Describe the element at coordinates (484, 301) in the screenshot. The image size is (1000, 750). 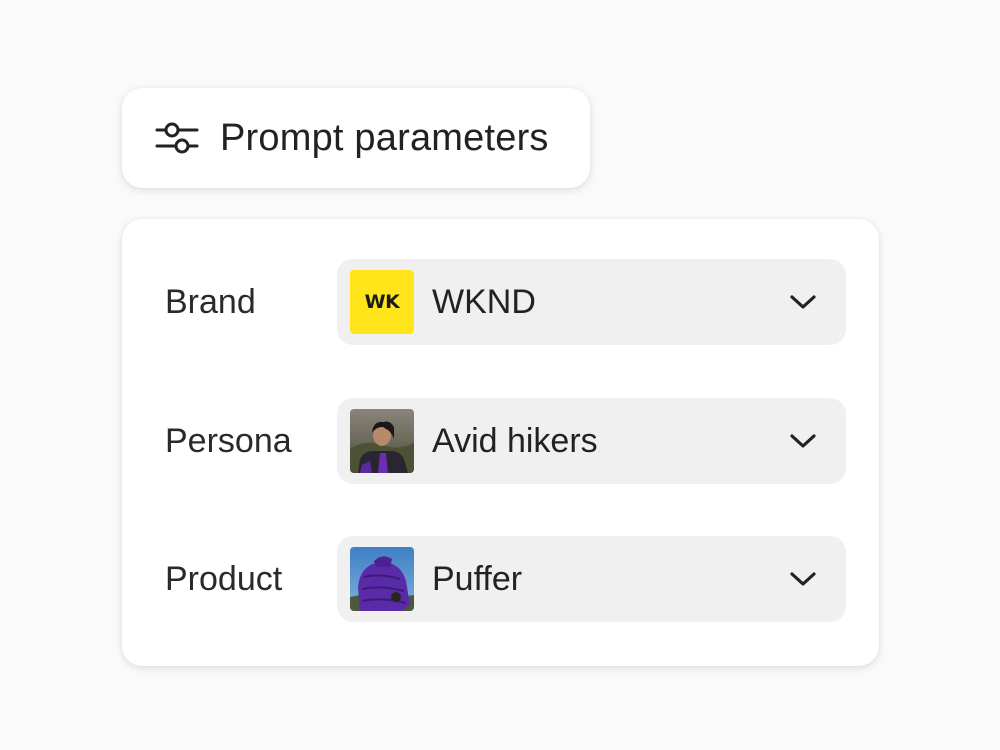
I see `brand-value: WKND` at that location.